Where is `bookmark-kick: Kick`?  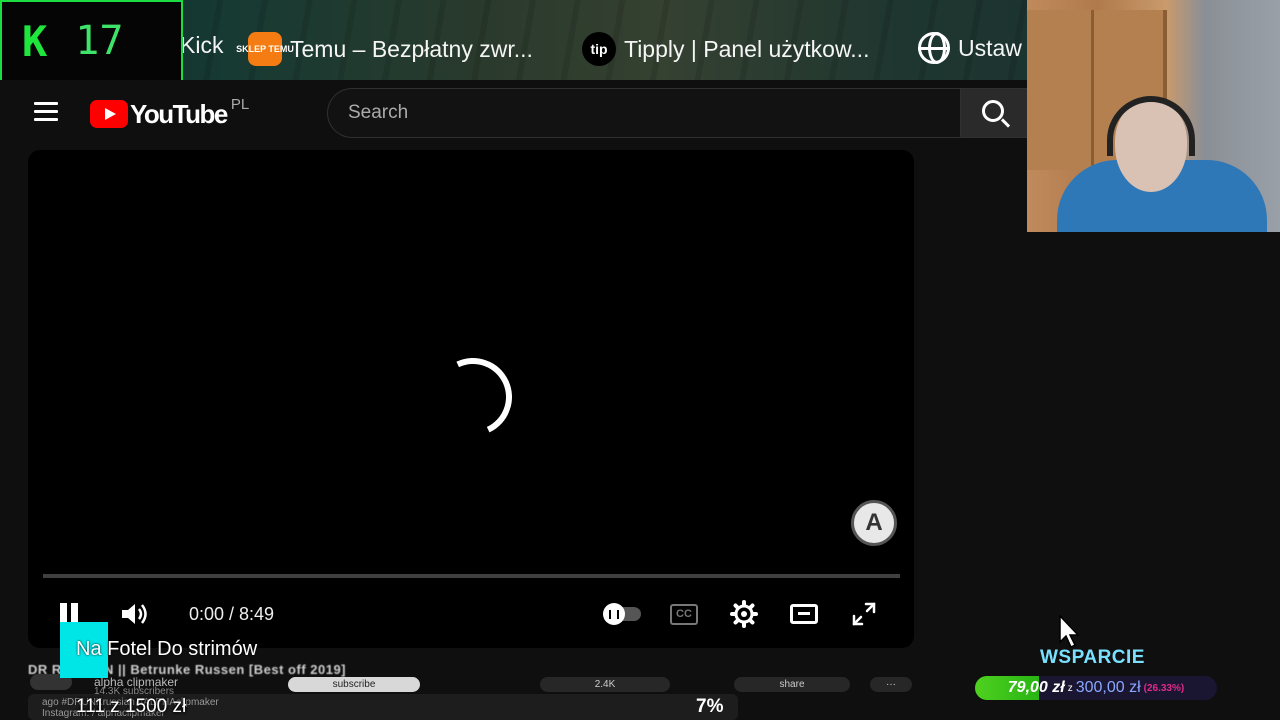 bookmark-kick: Kick is located at coordinates (201, 45).